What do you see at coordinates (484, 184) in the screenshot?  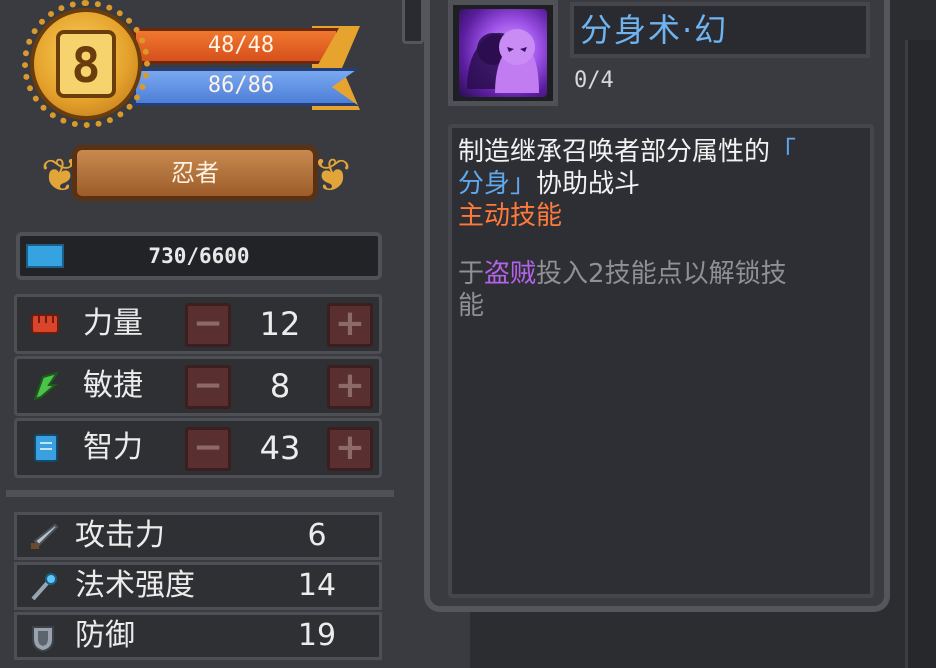 I see `clone-term: 分身` at bounding box center [484, 184].